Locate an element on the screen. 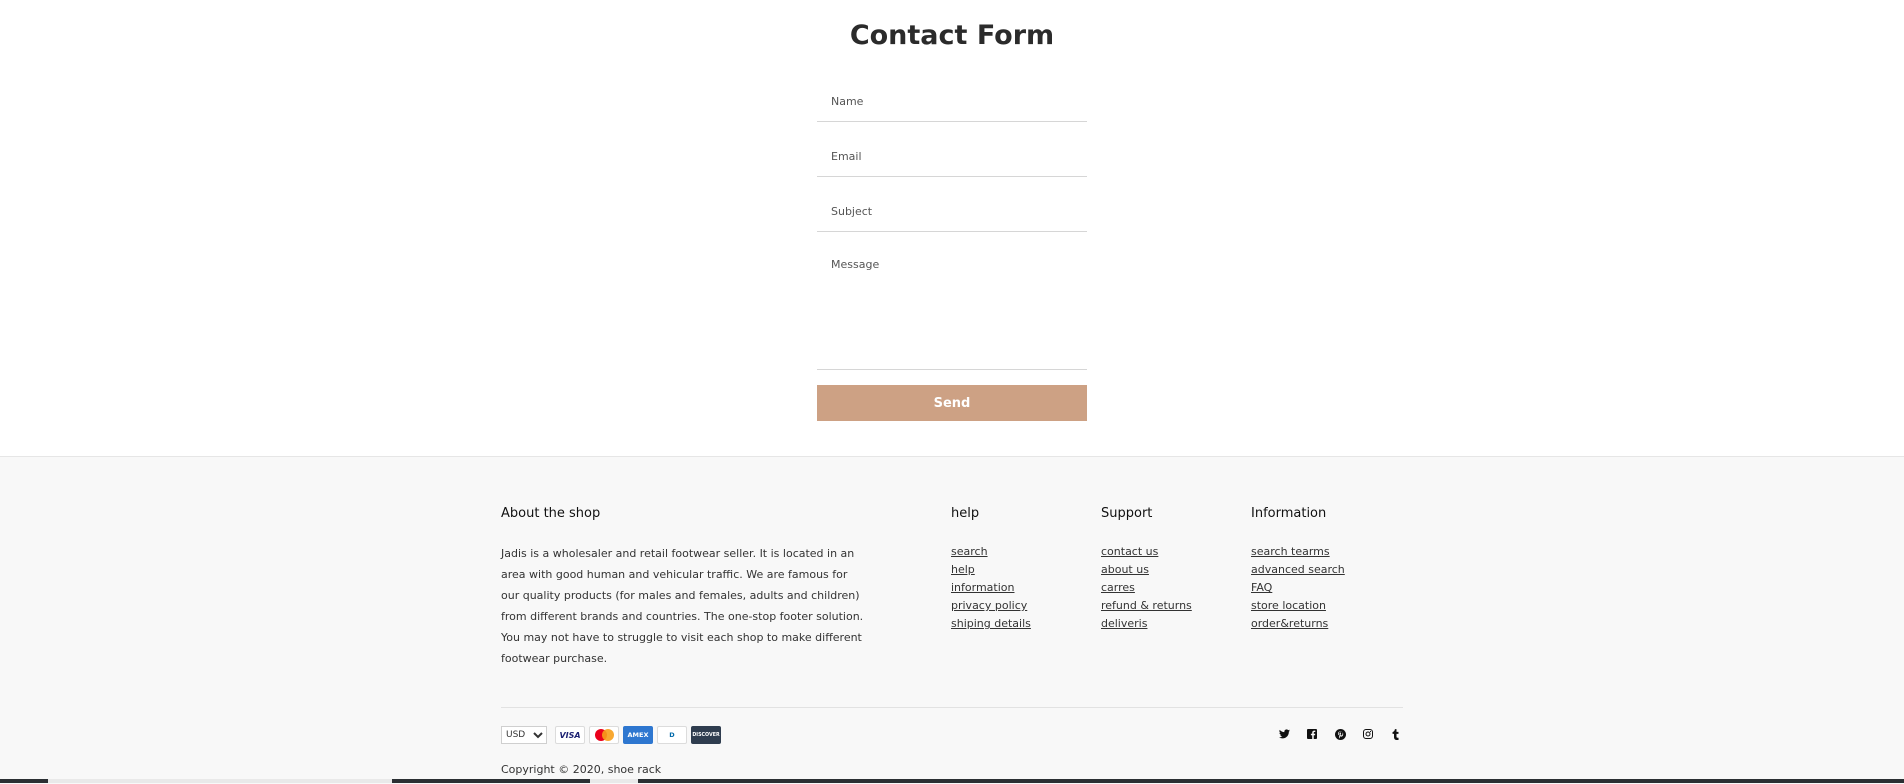  info-link-store-location: store location is located at coordinates (1288, 605).